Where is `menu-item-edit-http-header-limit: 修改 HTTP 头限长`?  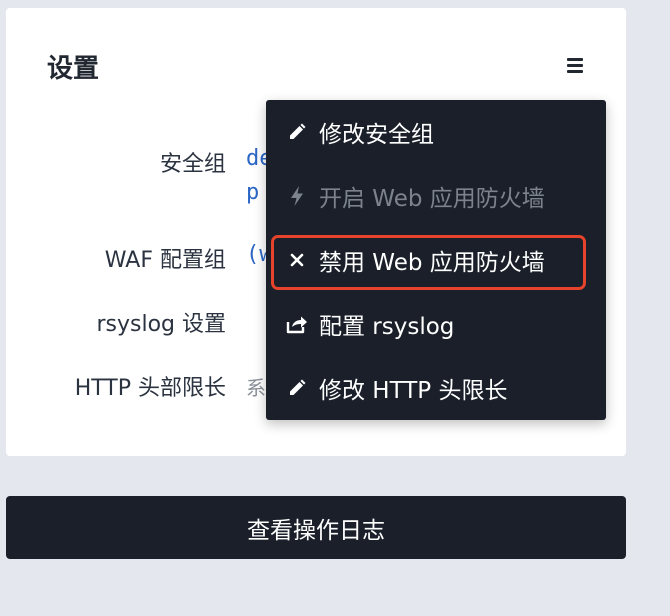
menu-item-edit-http-header-limit: 修改 HTTP 头限长 is located at coordinates (436, 388).